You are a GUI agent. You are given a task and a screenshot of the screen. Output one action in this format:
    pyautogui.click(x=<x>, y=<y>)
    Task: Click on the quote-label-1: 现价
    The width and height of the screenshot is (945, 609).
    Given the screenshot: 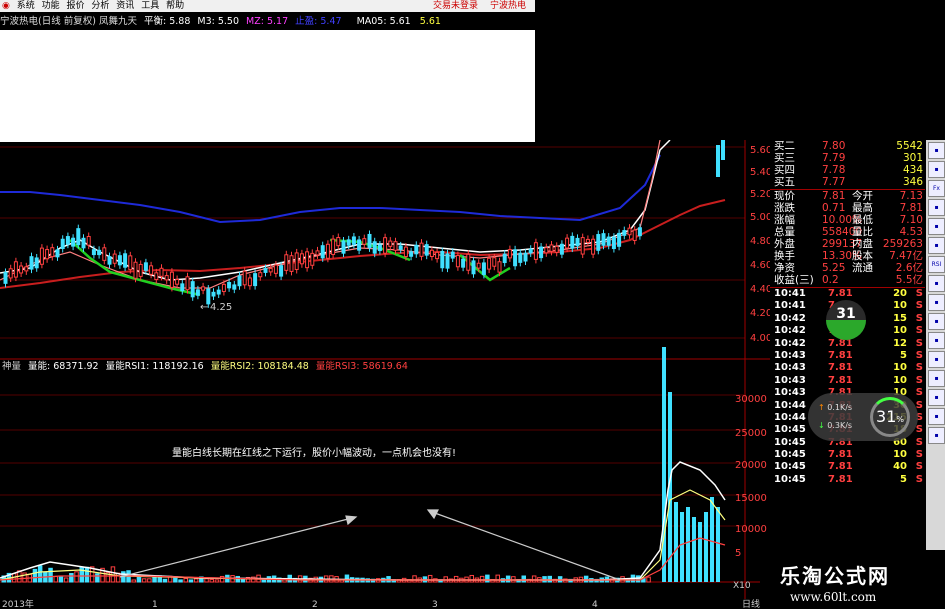 What is the action you would take?
    pyautogui.click(x=784, y=196)
    